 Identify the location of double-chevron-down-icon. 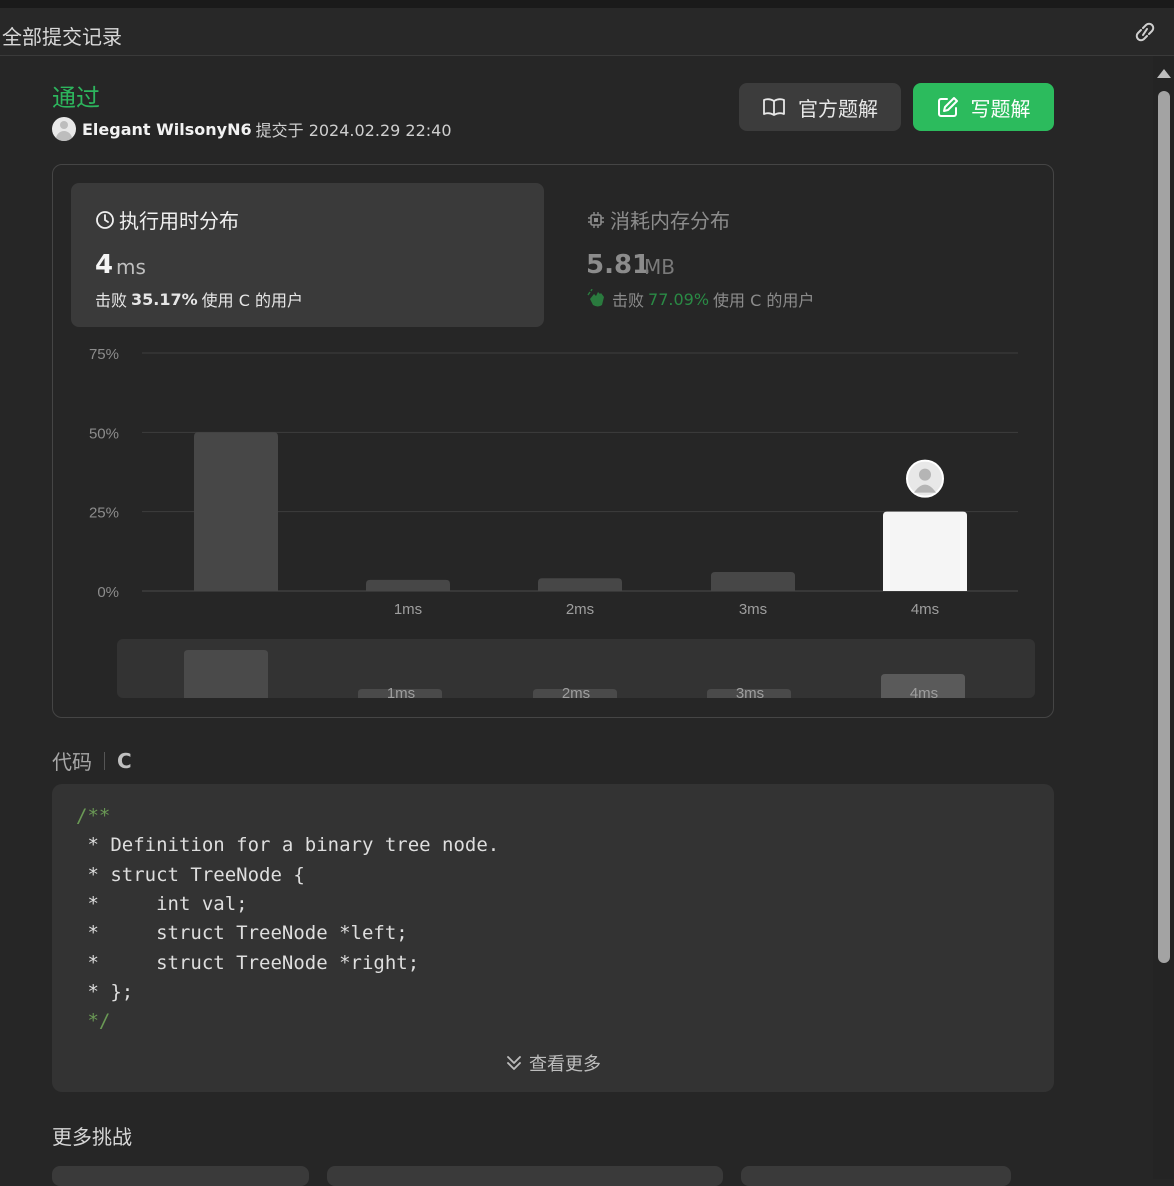
(514, 1063).